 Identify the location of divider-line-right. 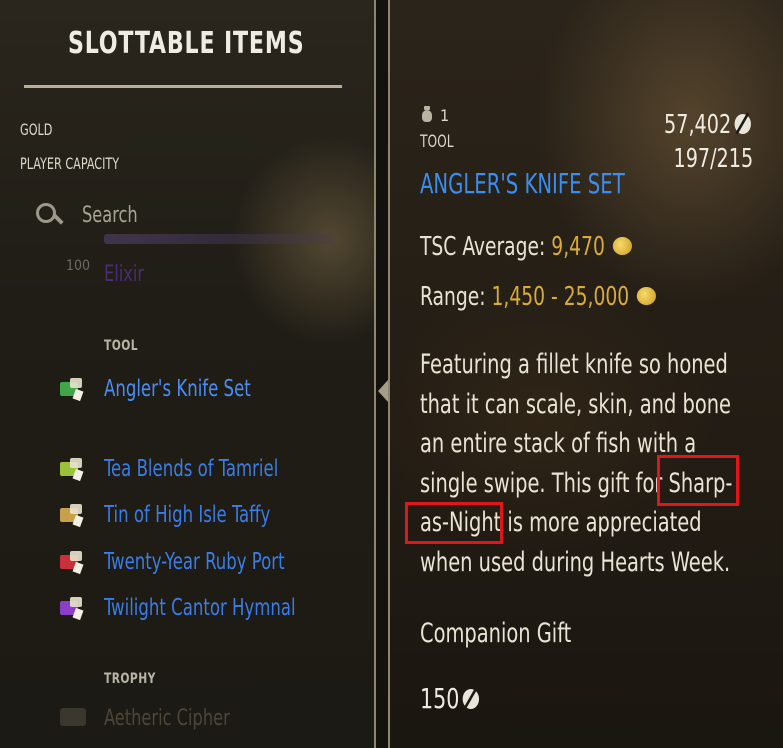
(389, 374).